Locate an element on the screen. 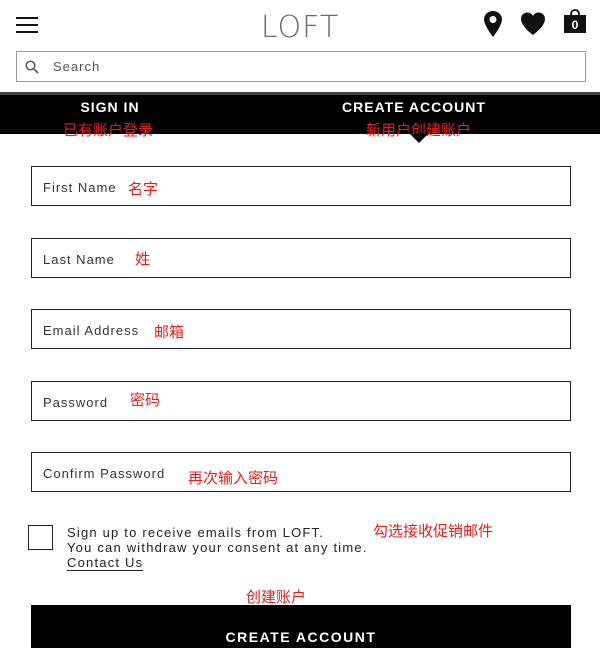 This screenshot has width=600, height=648. confirm-password-label: Confirm Password is located at coordinates (104, 473).